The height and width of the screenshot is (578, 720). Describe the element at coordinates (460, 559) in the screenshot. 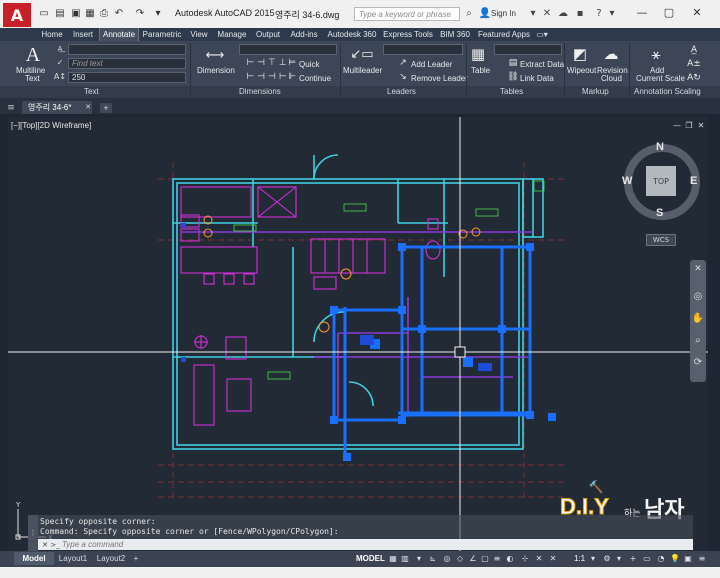

I see `isodraft-icon: ◇` at that location.